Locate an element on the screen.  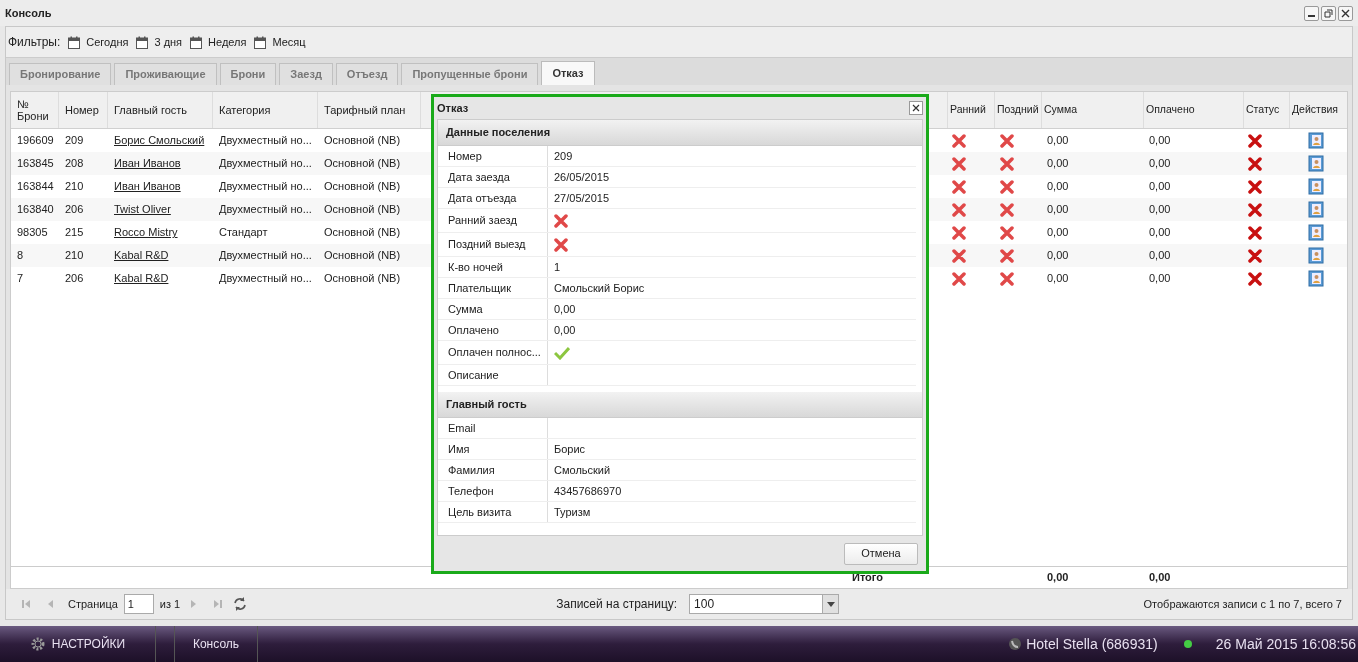
field-label: Дата отъезда is located at coordinates (493, 198).